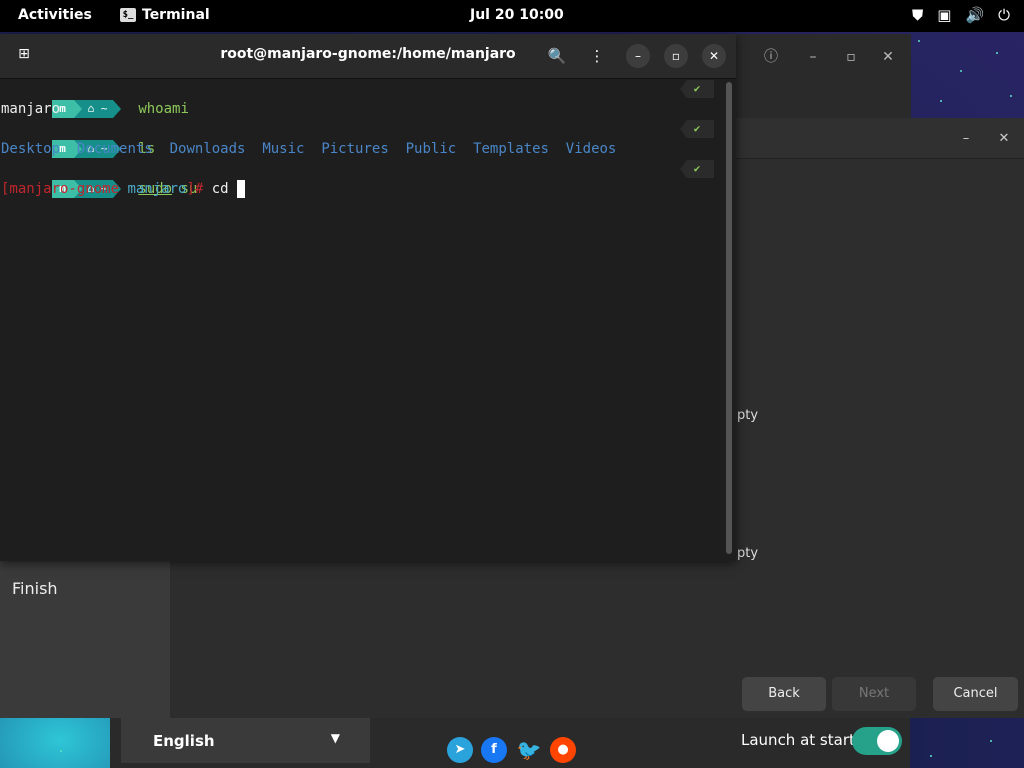 The width and height of the screenshot is (1024, 768). Describe the element at coordinates (975, 694) in the screenshot. I see `cancel-button: Cancel` at that location.